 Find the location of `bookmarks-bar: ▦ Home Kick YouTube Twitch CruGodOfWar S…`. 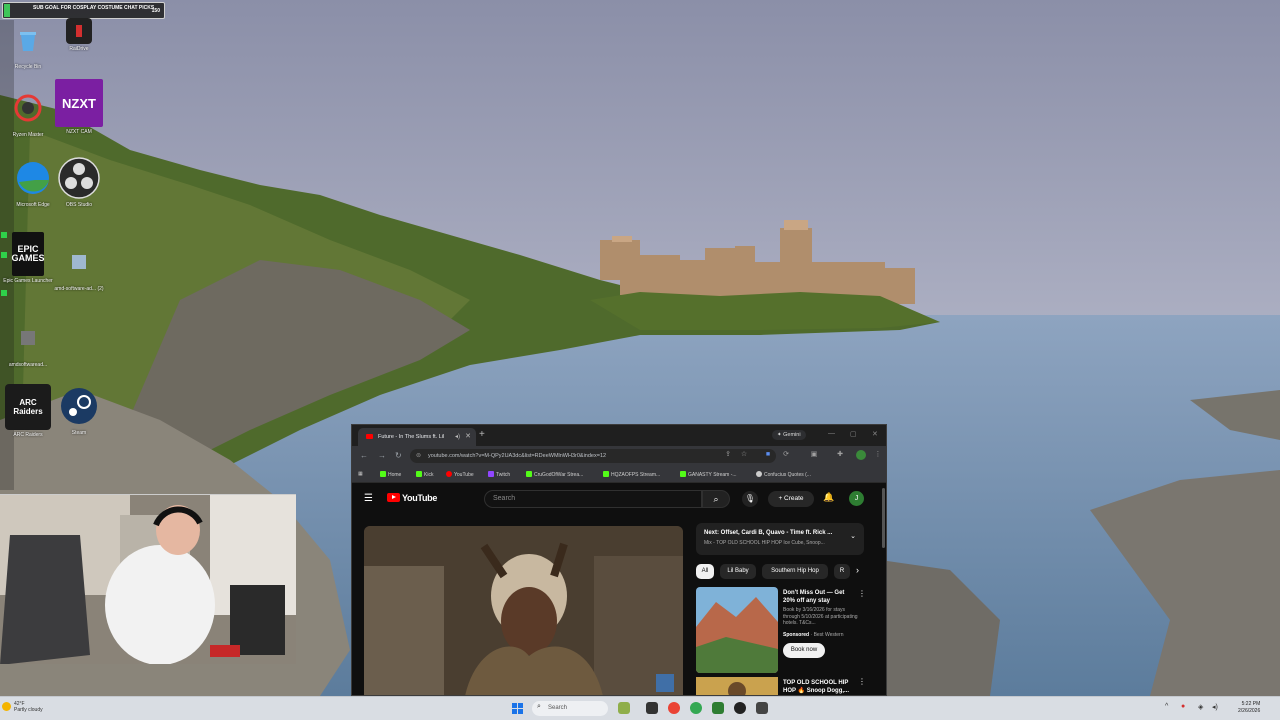

bookmarks-bar: ▦ Home Kick YouTube Twitch CruGodOfWar S… is located at coordinates (619, 474).